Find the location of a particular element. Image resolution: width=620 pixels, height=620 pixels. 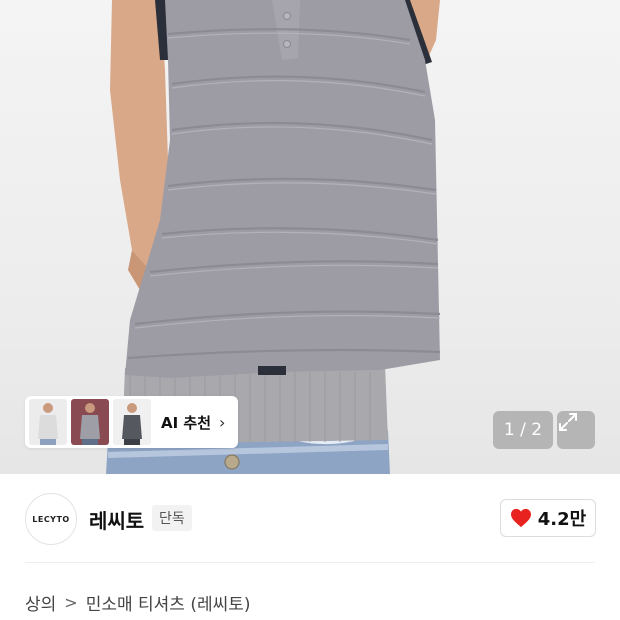

brand-logo: LECYTO is located at coordinates (51, 519).